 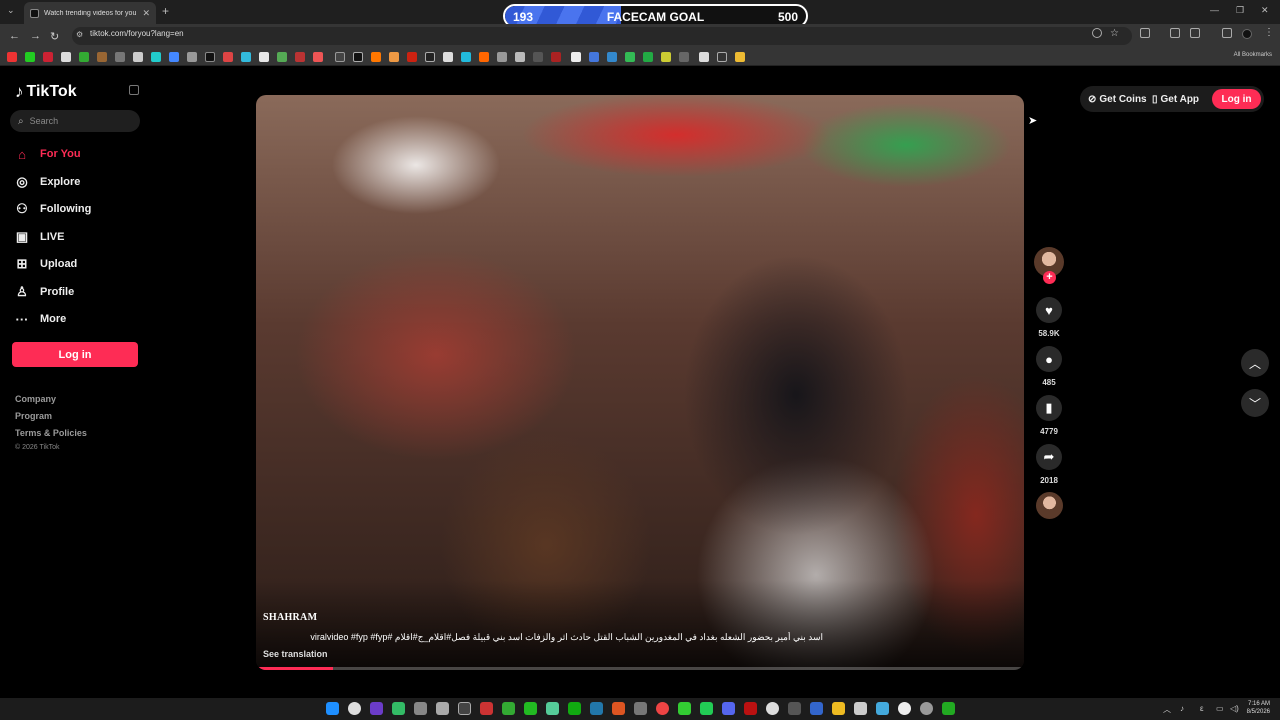 What do you see at coordinates (48, 57) in the screenshot?
I see `bookmark-netflix-icon` at bounding box center [48, 57].